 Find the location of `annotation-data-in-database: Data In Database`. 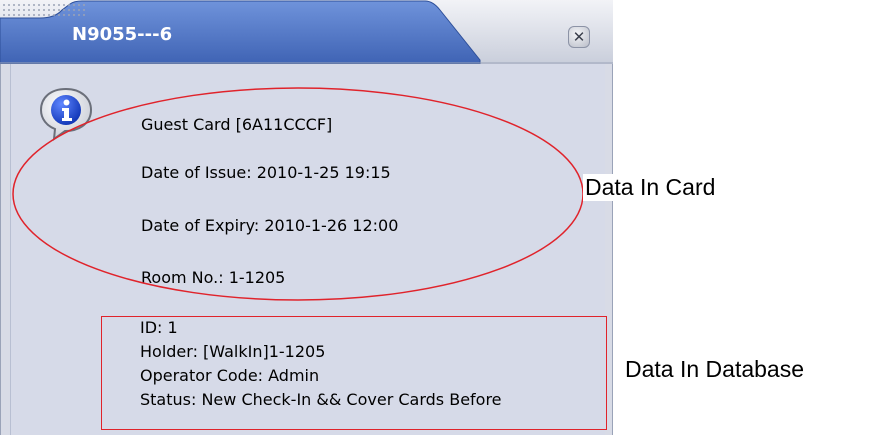

annotation-data-in-database: Data In Database is located at coordinates (715, 369).